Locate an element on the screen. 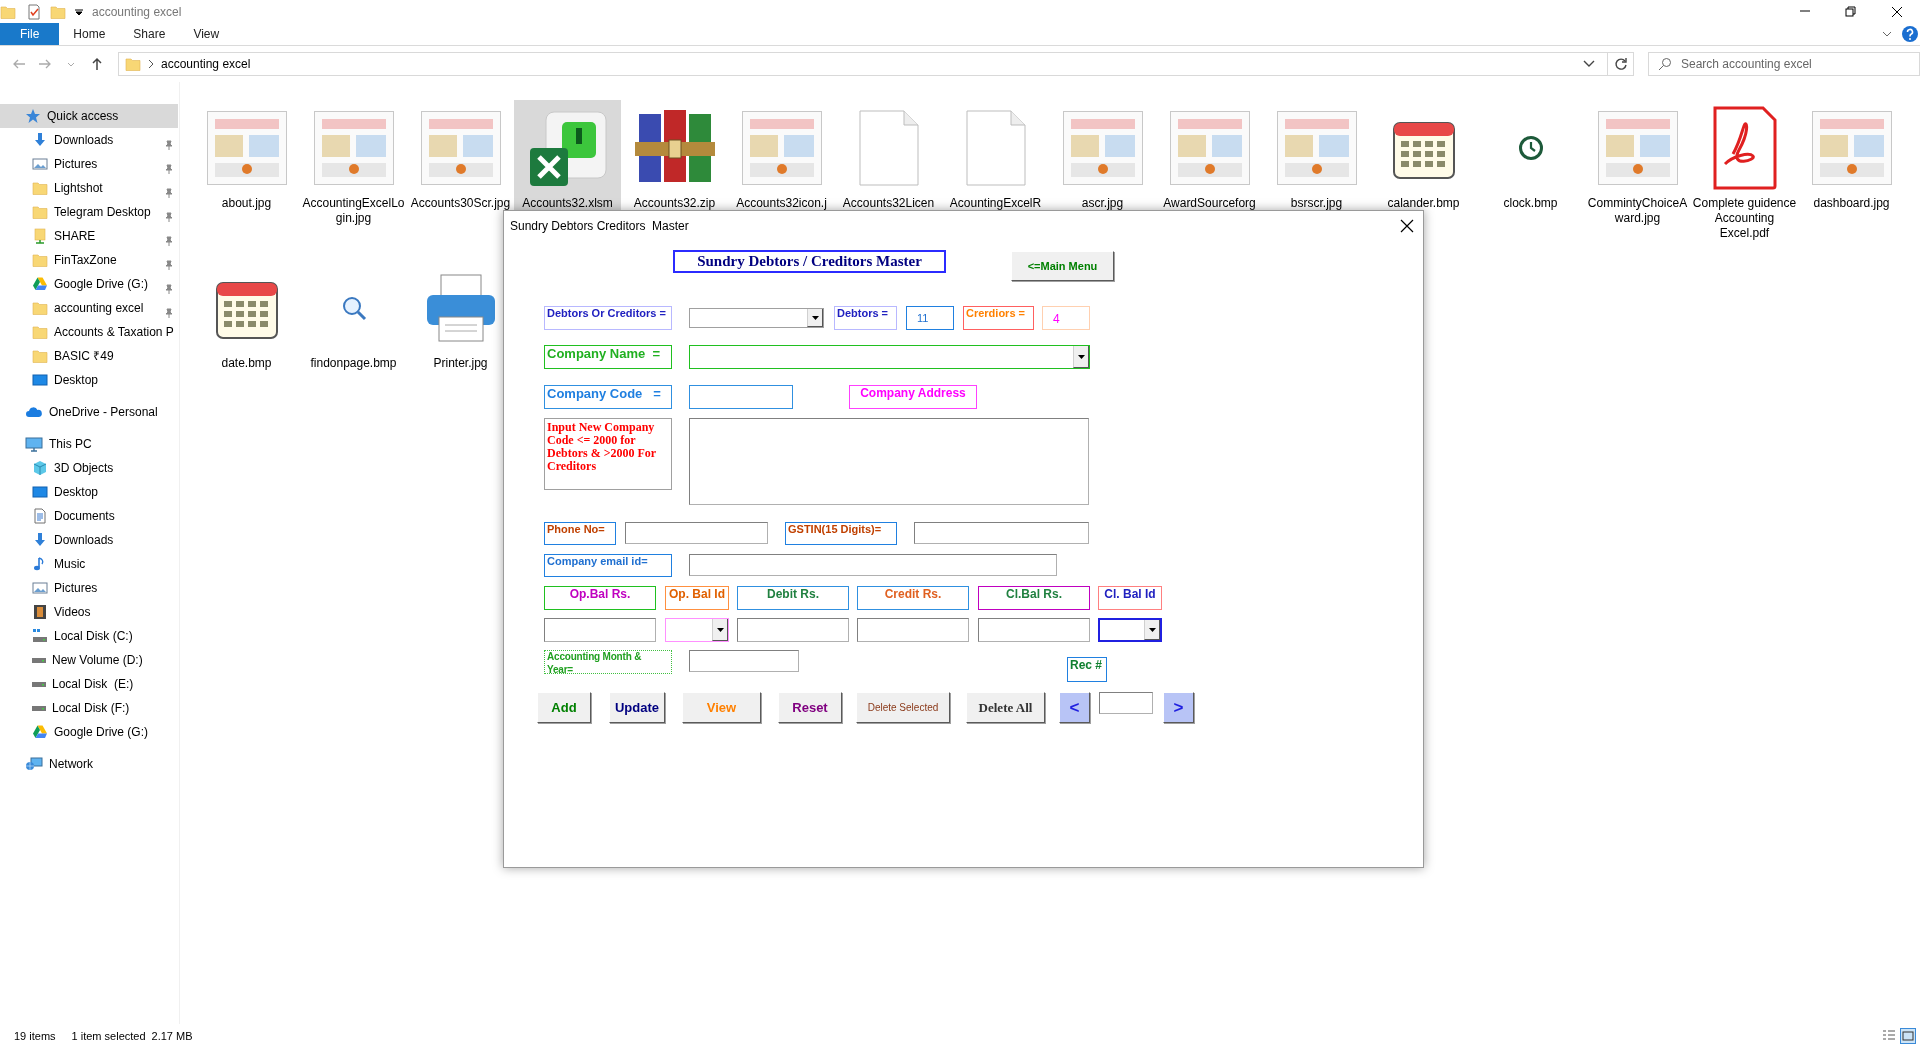  form-button: Add is located at coordinates (564, 707).